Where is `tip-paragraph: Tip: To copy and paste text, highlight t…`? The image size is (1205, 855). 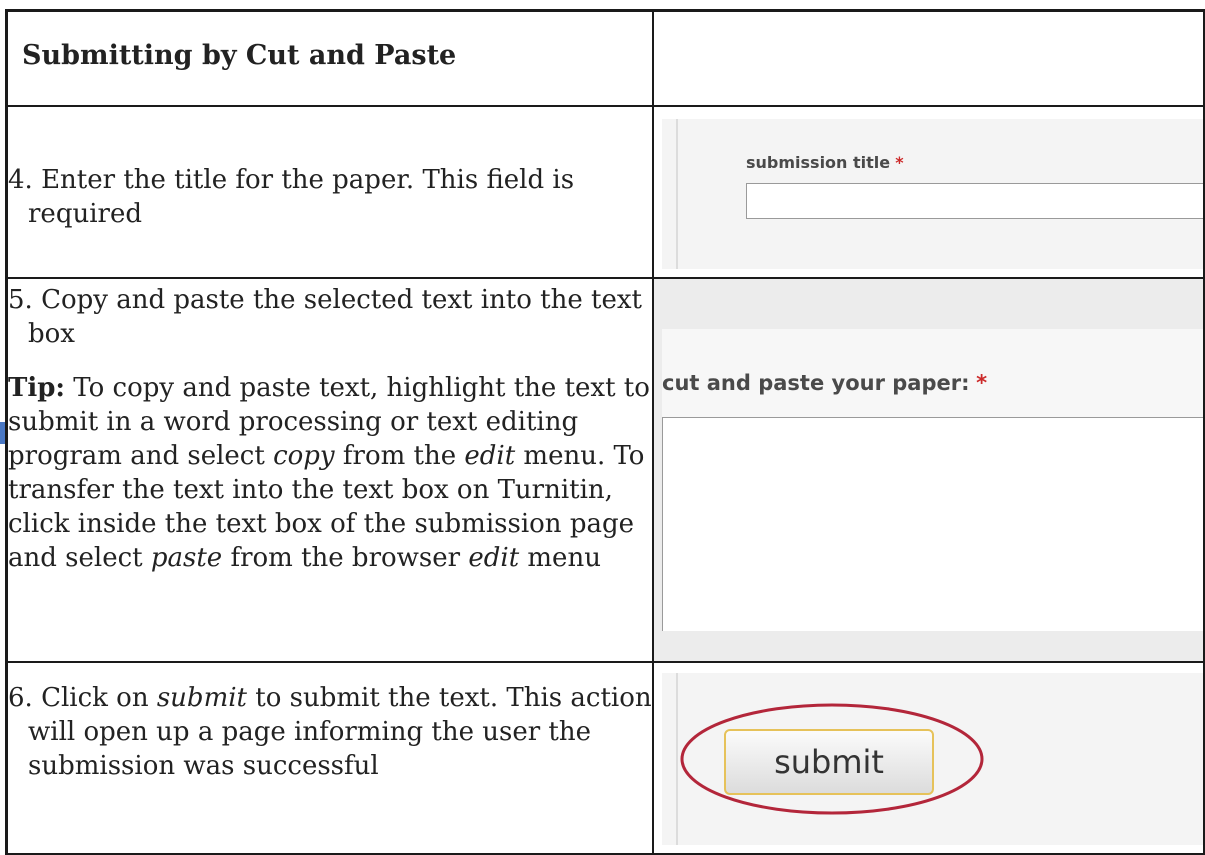 tip-paragraph: Tip: To copy and paste text, highlight t… is located at coordinates (329, 473).